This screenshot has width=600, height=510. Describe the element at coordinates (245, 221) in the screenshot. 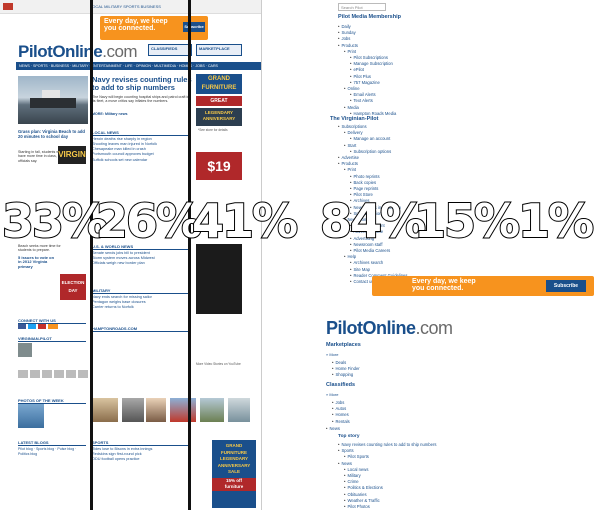

I see `overlay-percent: 41%` at that location.